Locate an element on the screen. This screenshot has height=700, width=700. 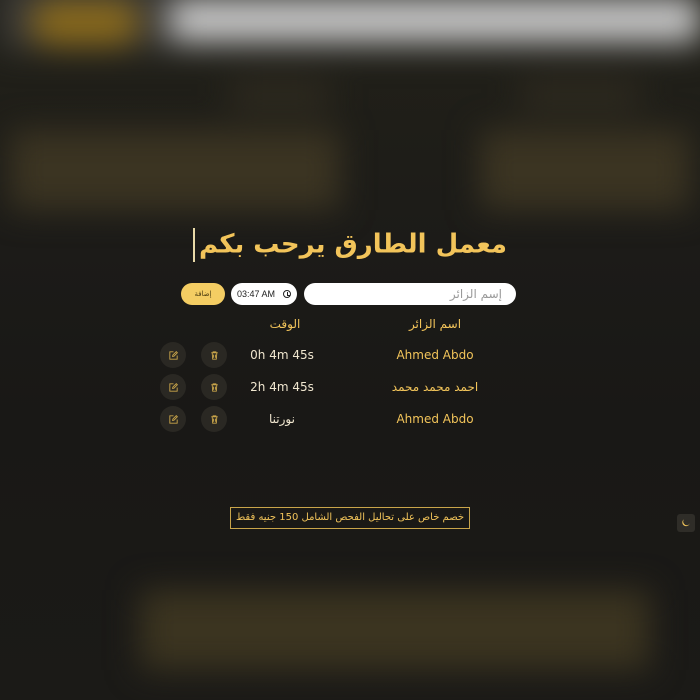
visit-time-value: 03:47 AM is located at coordinates (256, 294).